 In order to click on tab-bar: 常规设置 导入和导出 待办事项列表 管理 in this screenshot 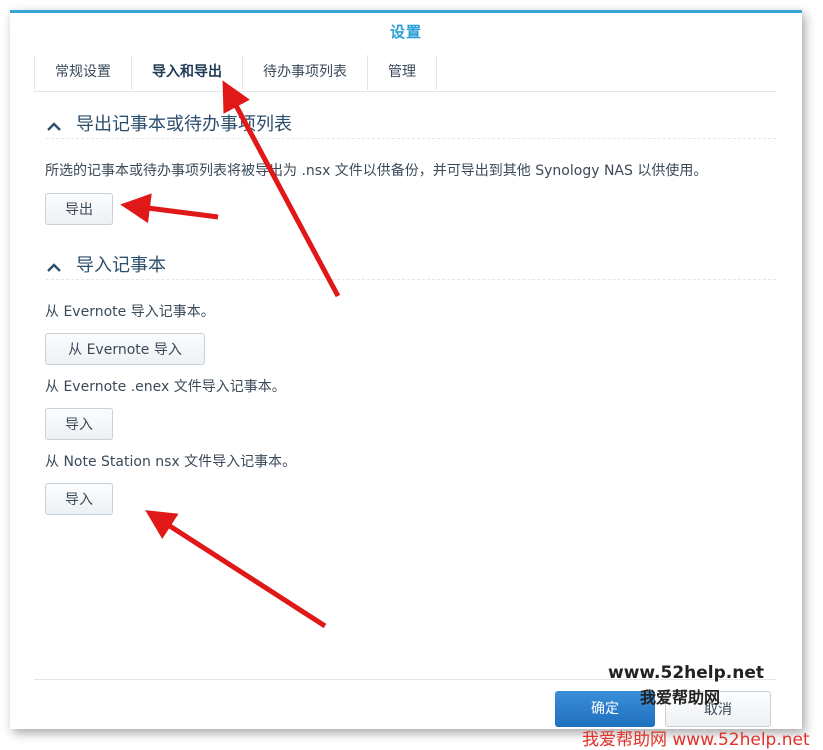, I will do `click(405, 73)`.